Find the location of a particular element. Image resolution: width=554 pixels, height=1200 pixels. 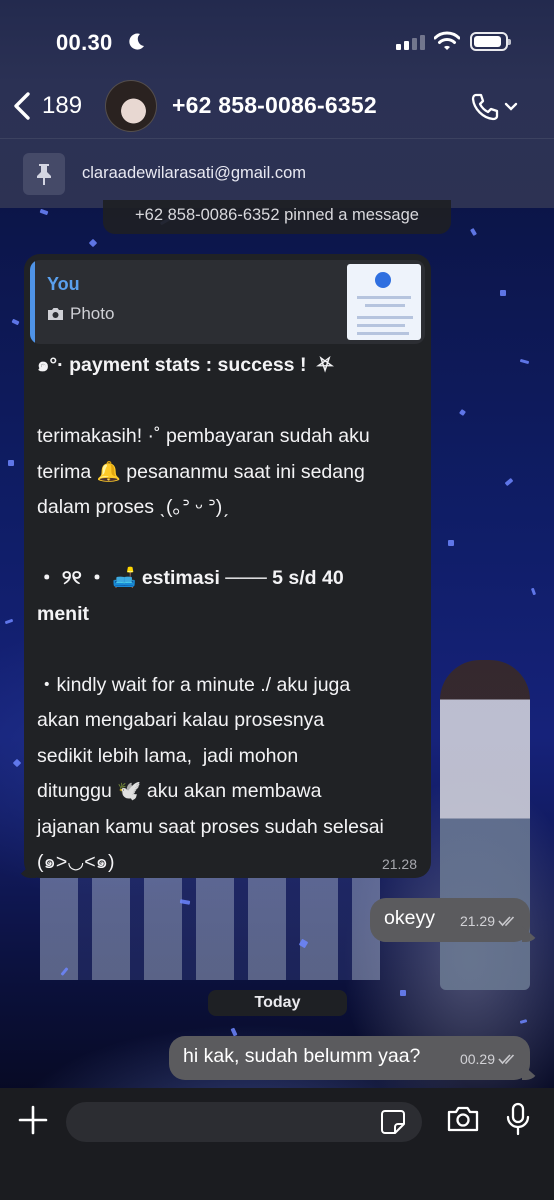

mic-icon is located at coordinates (518, 1119).